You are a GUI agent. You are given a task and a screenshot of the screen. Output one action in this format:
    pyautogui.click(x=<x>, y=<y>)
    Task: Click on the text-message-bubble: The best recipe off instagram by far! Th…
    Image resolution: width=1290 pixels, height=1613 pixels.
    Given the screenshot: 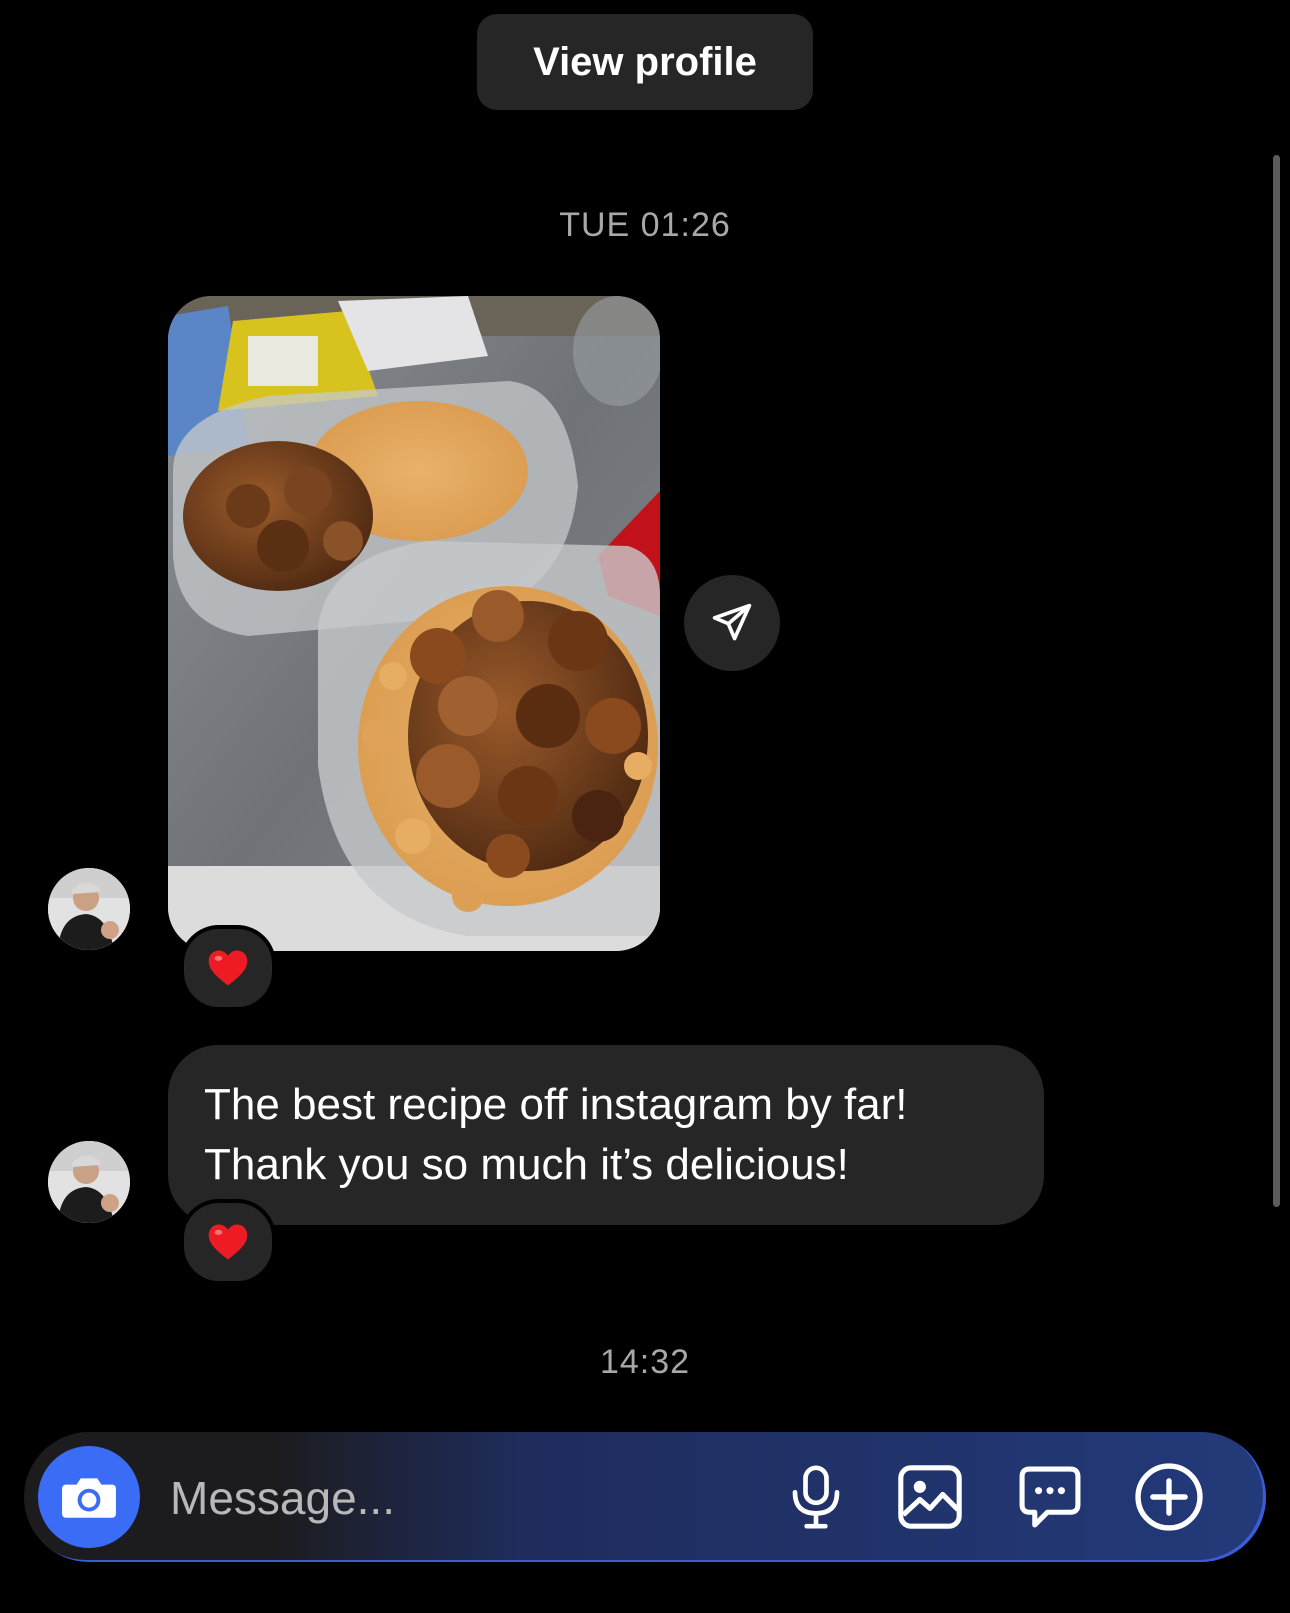 What is the action you would take?
    pyautogui.click(x=606, y=1135)
    